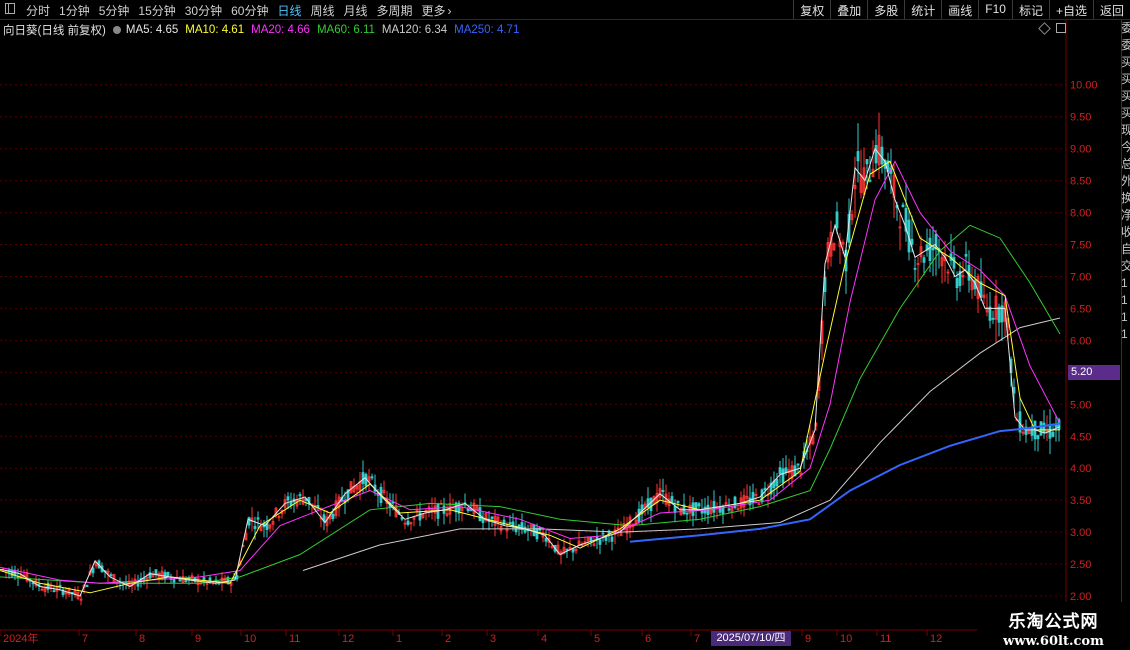 This screenshot has height=650, width=1130. What do you see at coordinates (1094, 372) in the screenshot?
I see `current-price-tag: 5.20` at bounding box center [1094, 372].